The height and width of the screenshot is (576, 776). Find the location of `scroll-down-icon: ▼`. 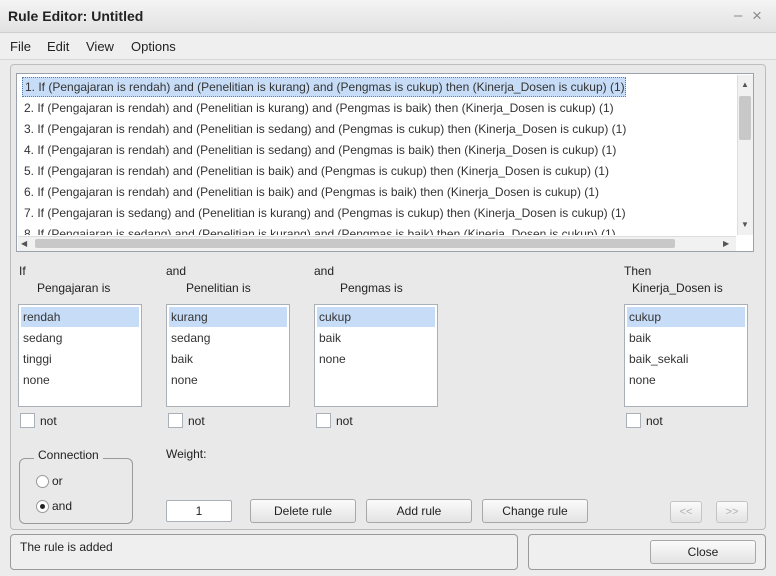

scroll-down-icon: ▼ is located at coordinates (745, 224).